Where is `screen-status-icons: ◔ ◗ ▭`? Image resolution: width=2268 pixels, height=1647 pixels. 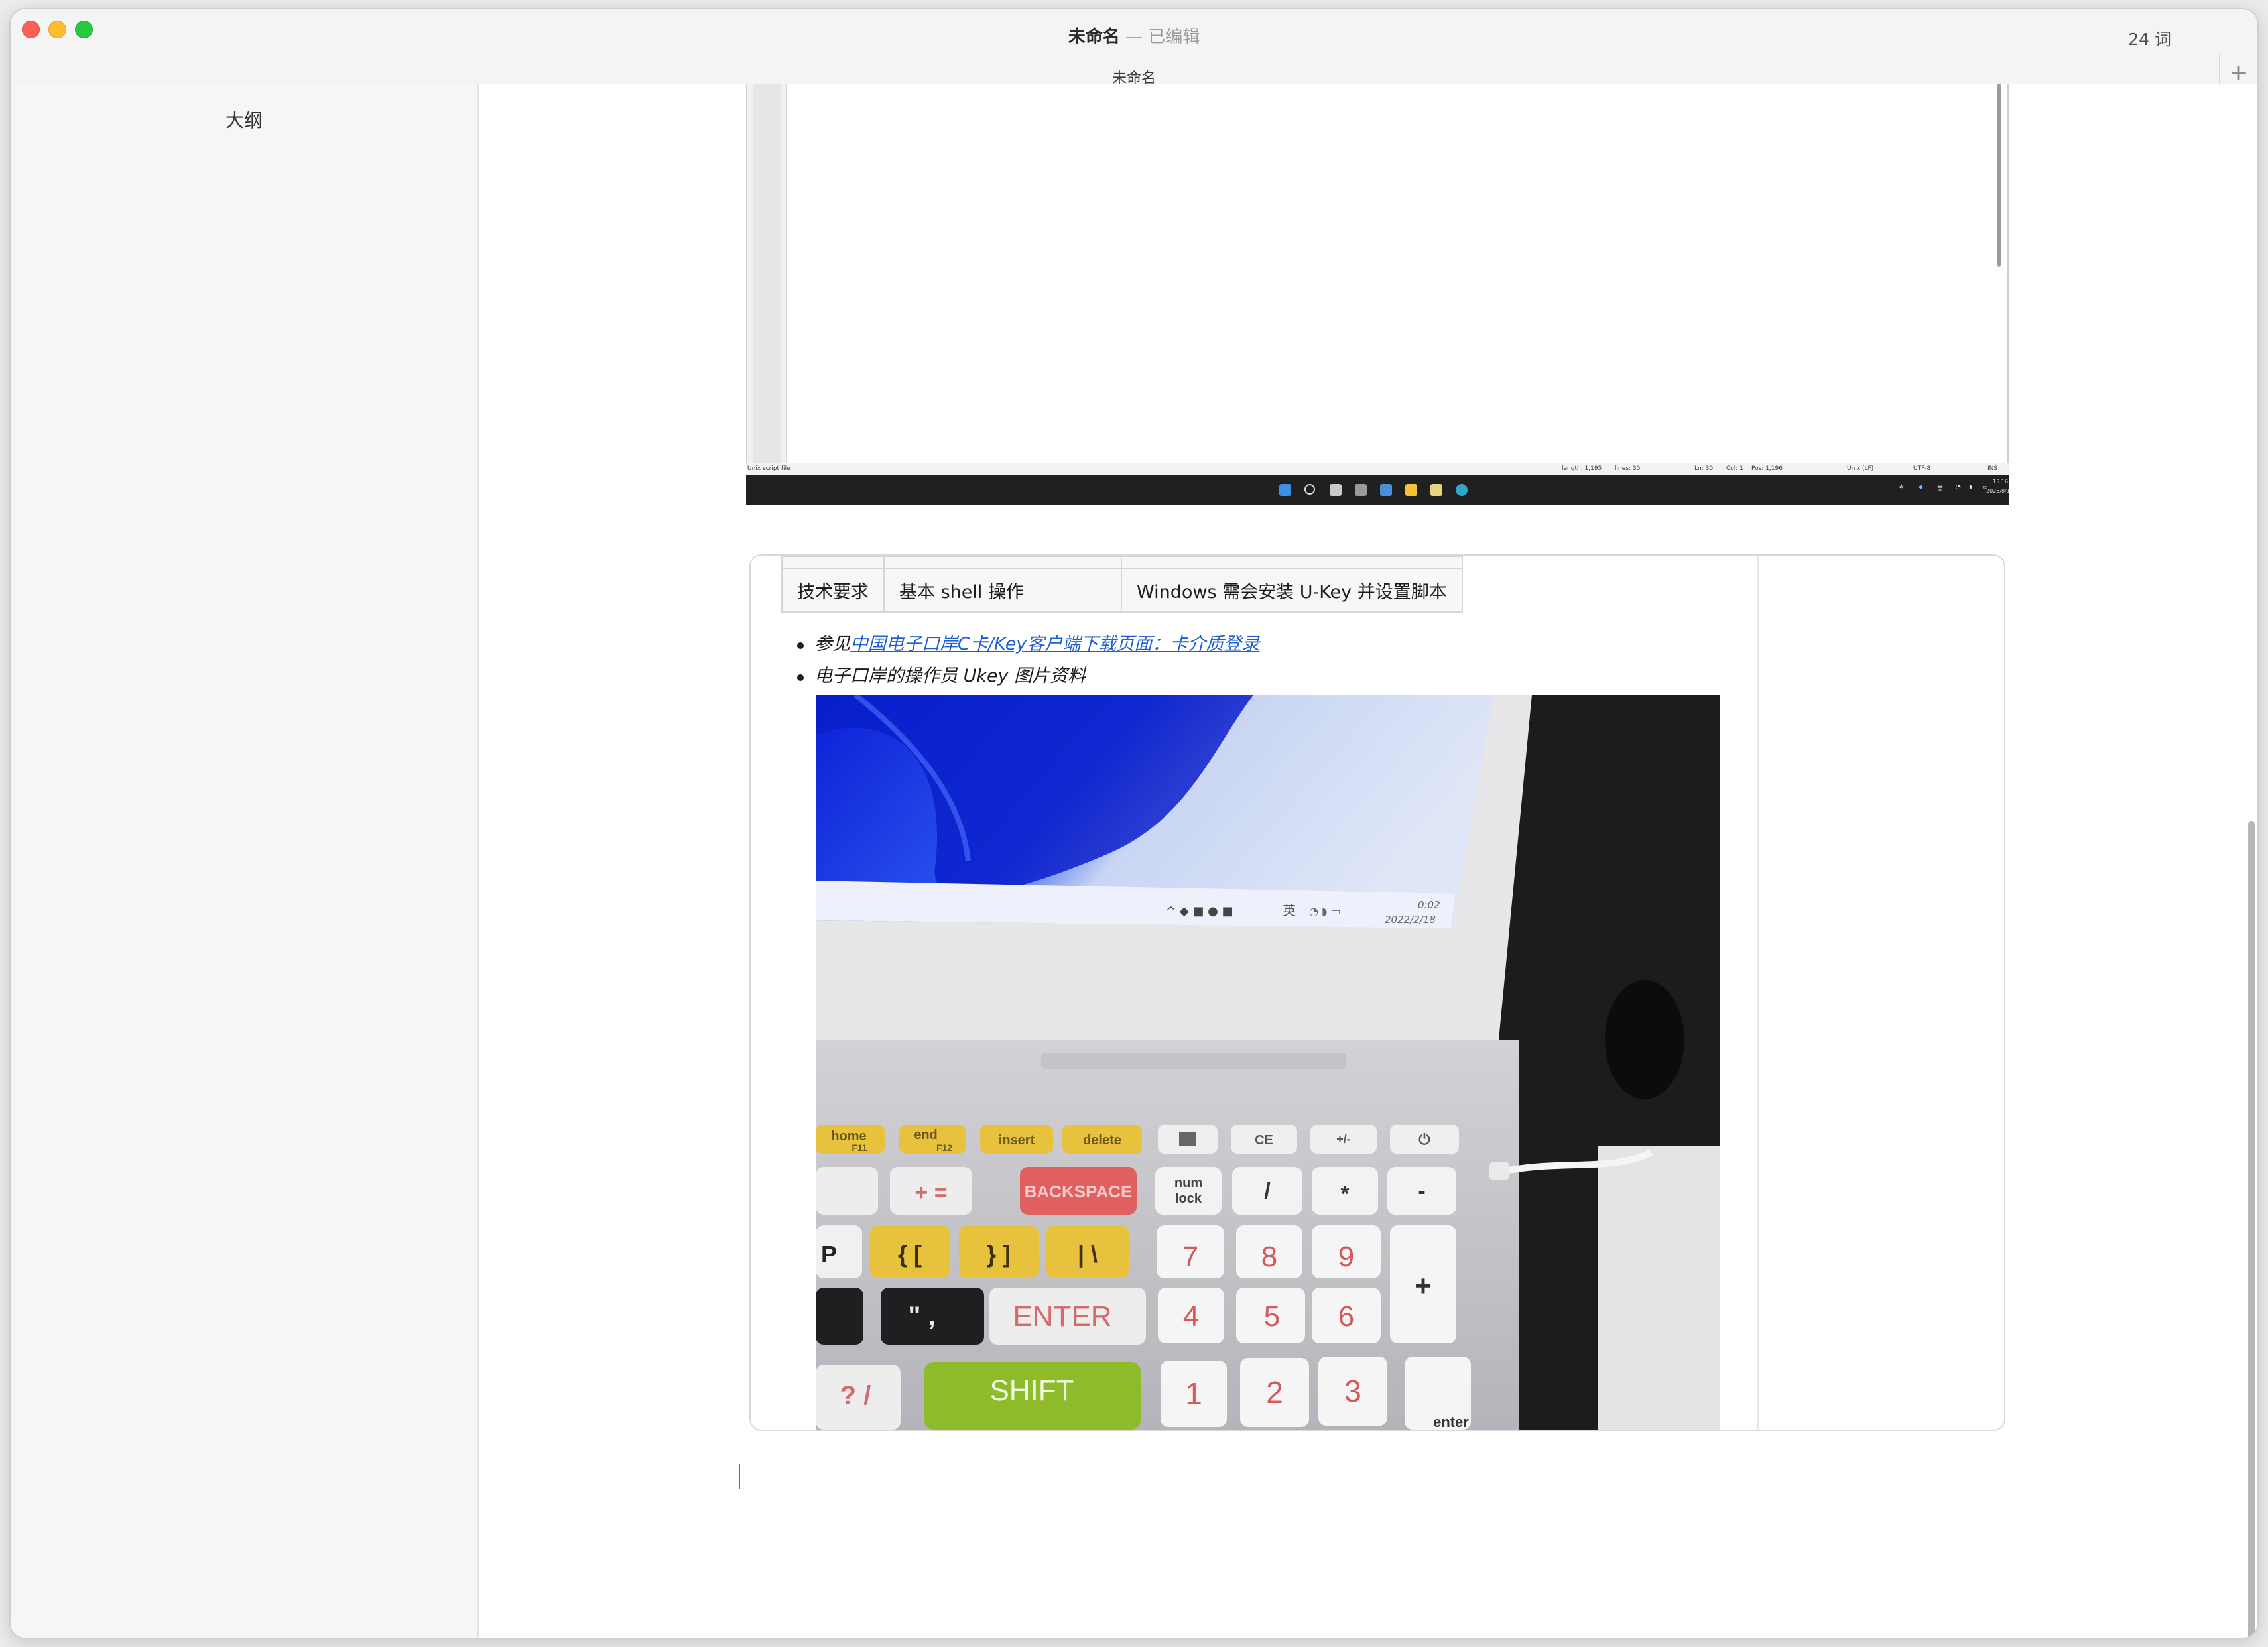 screen-status-icons: ◔ ◗ ▭ is located at coordinates (1325, 911).